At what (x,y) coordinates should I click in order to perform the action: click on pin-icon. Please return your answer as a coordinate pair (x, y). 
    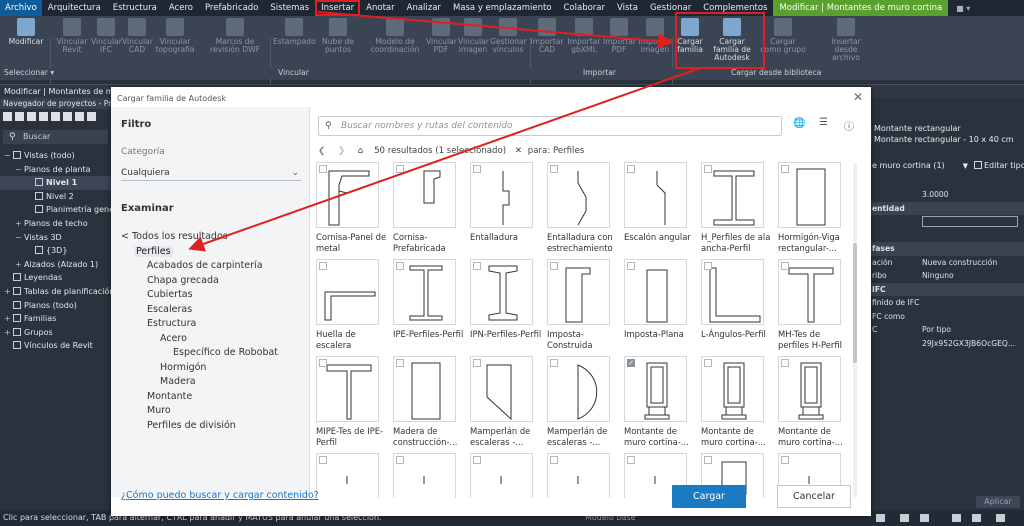
    Looking at the image, I should click on (924, 518).